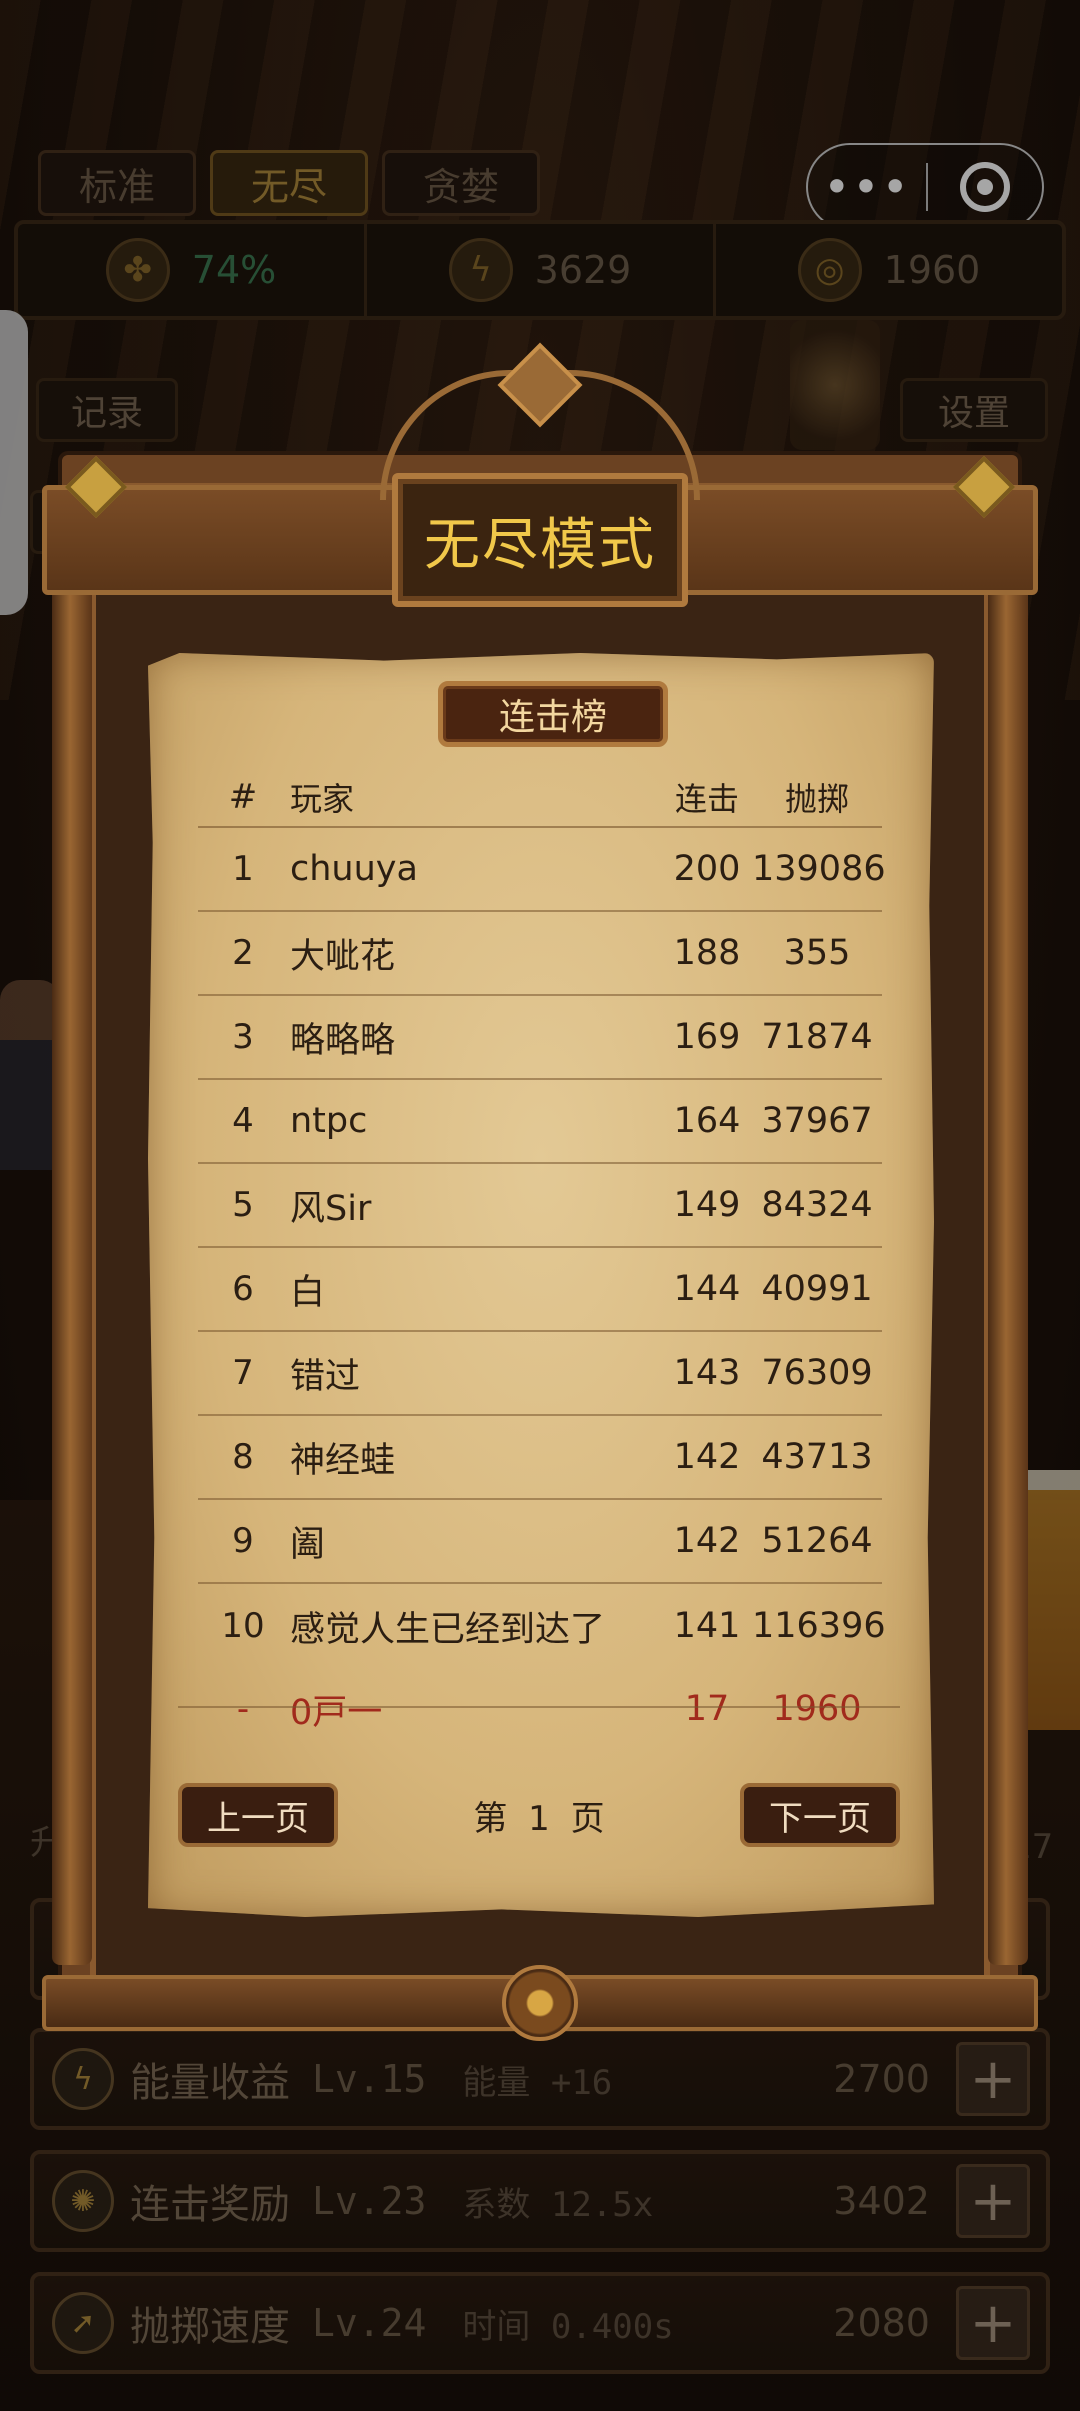 This screenshot has width=1080, height=2411. I want to click on row-combo: 200, so click(707, 869).